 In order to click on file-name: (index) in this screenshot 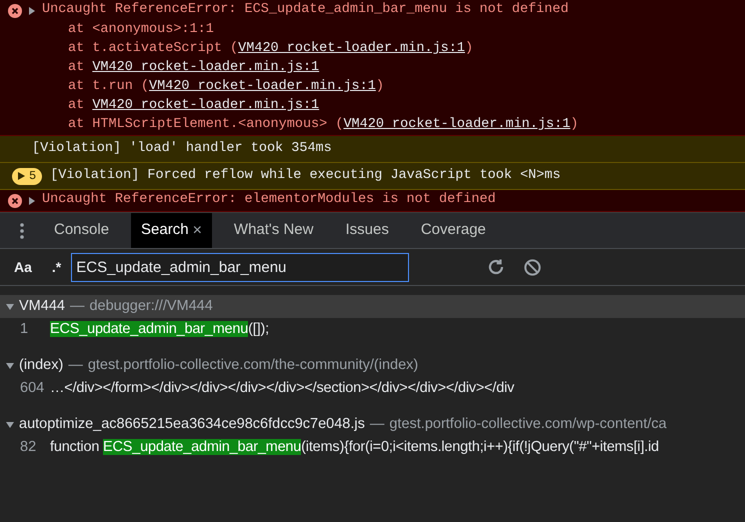, I will do `click(41, 365)`.